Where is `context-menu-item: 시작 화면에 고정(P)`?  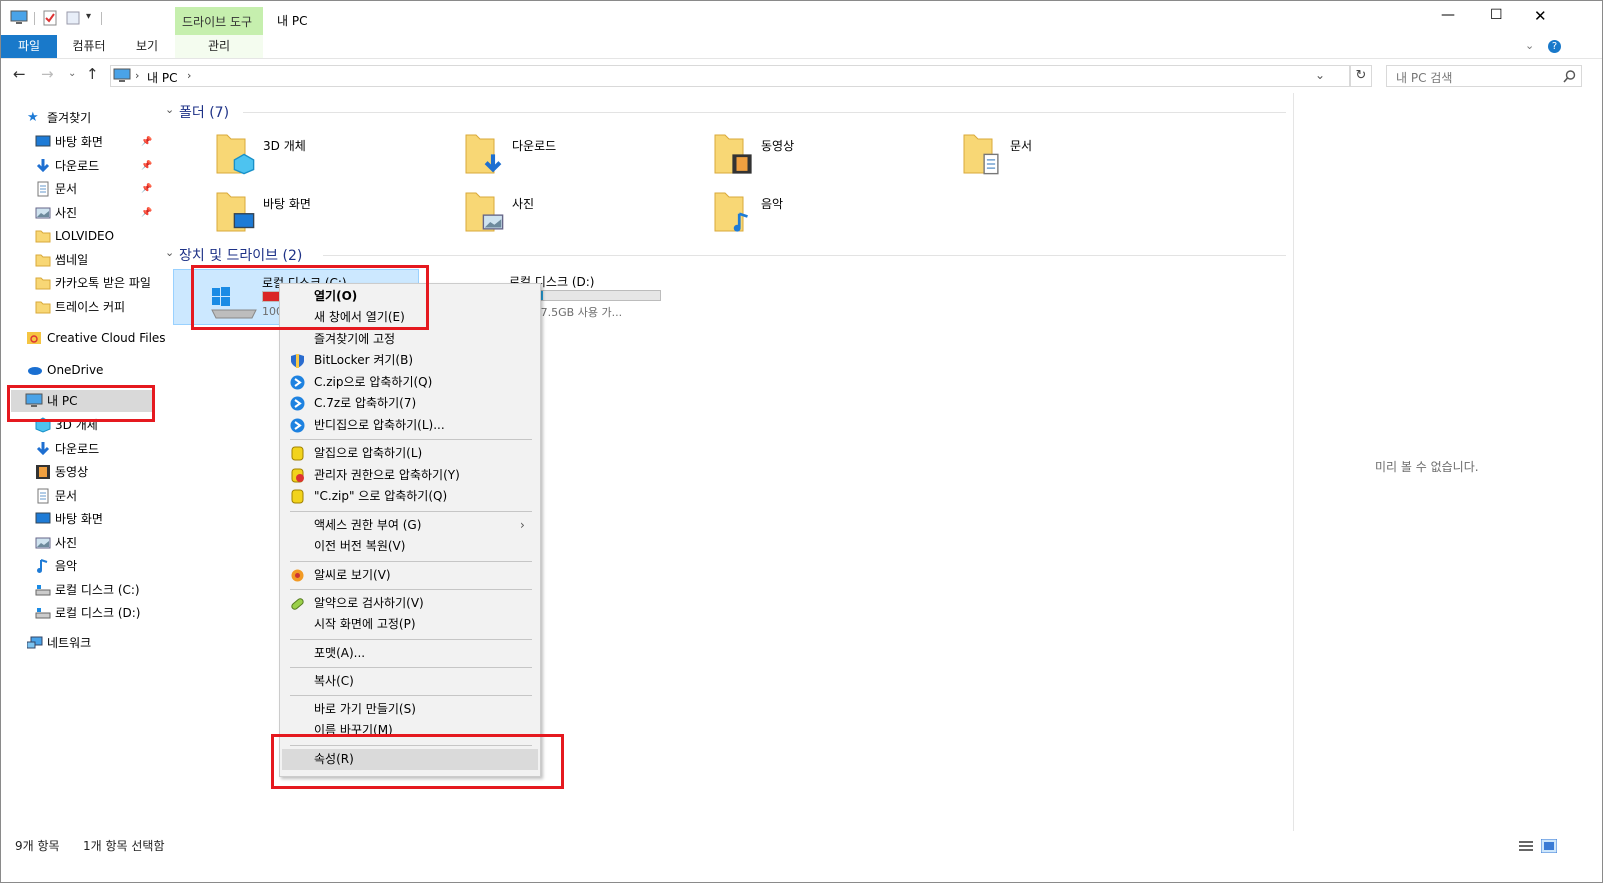 context-menu-item: 시작 화면에 고정(P) is located at coordinates (410, 624).